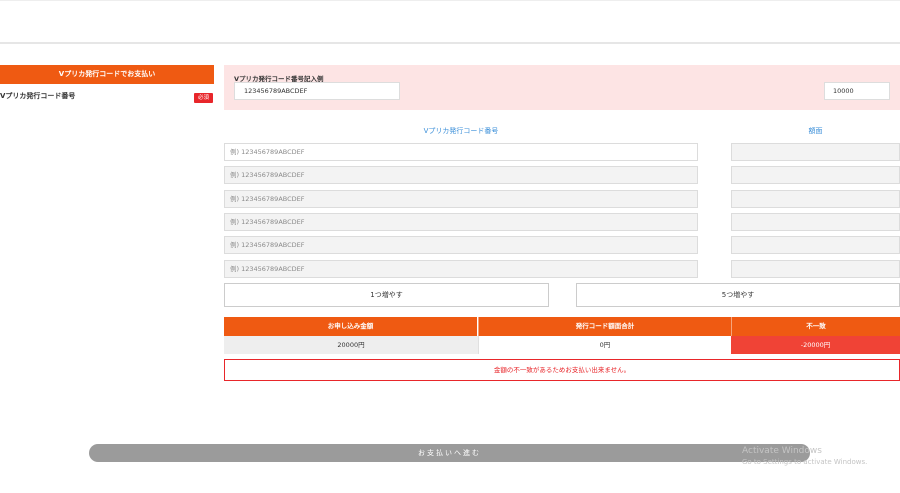 This screenshot has width=900, height=493. What do you see at coordinates (815, 345) in the screenshot?
I see `mismatch-value: -20000円` at bounding box center [815, 345].